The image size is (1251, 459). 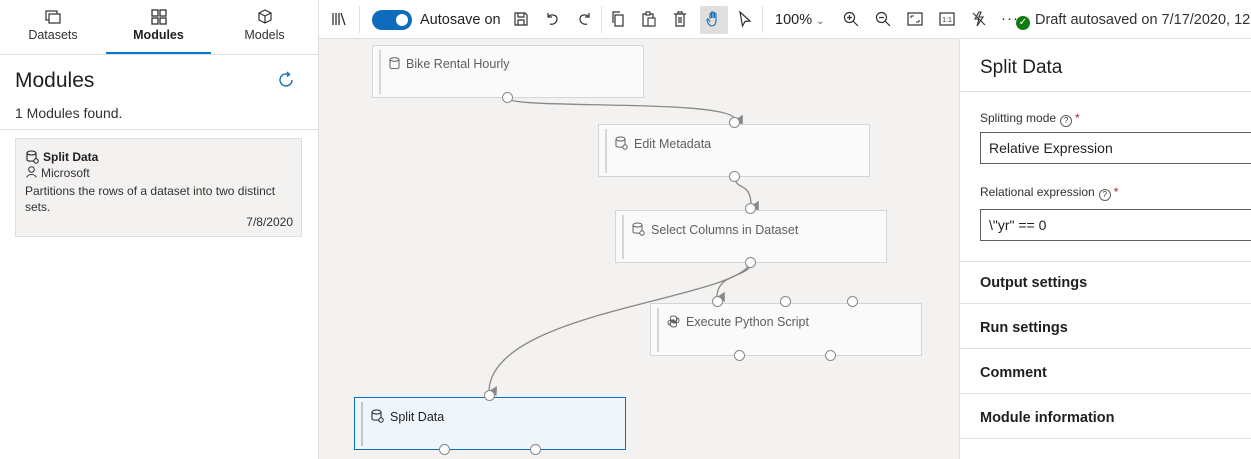 I want to click on zoom-in-icon, so click(x=851, y=19).